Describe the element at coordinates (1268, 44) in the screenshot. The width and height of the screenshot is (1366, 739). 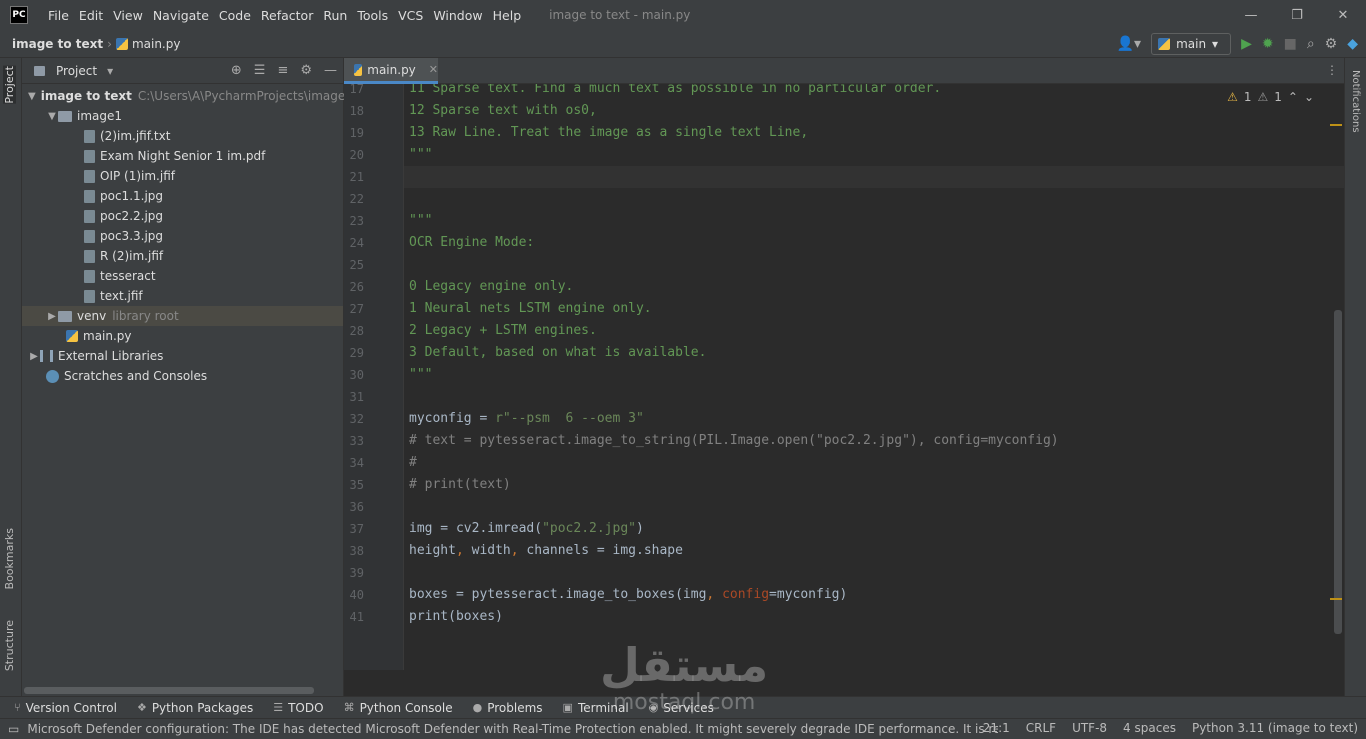
I see `debug-icon: ✹` at that location.